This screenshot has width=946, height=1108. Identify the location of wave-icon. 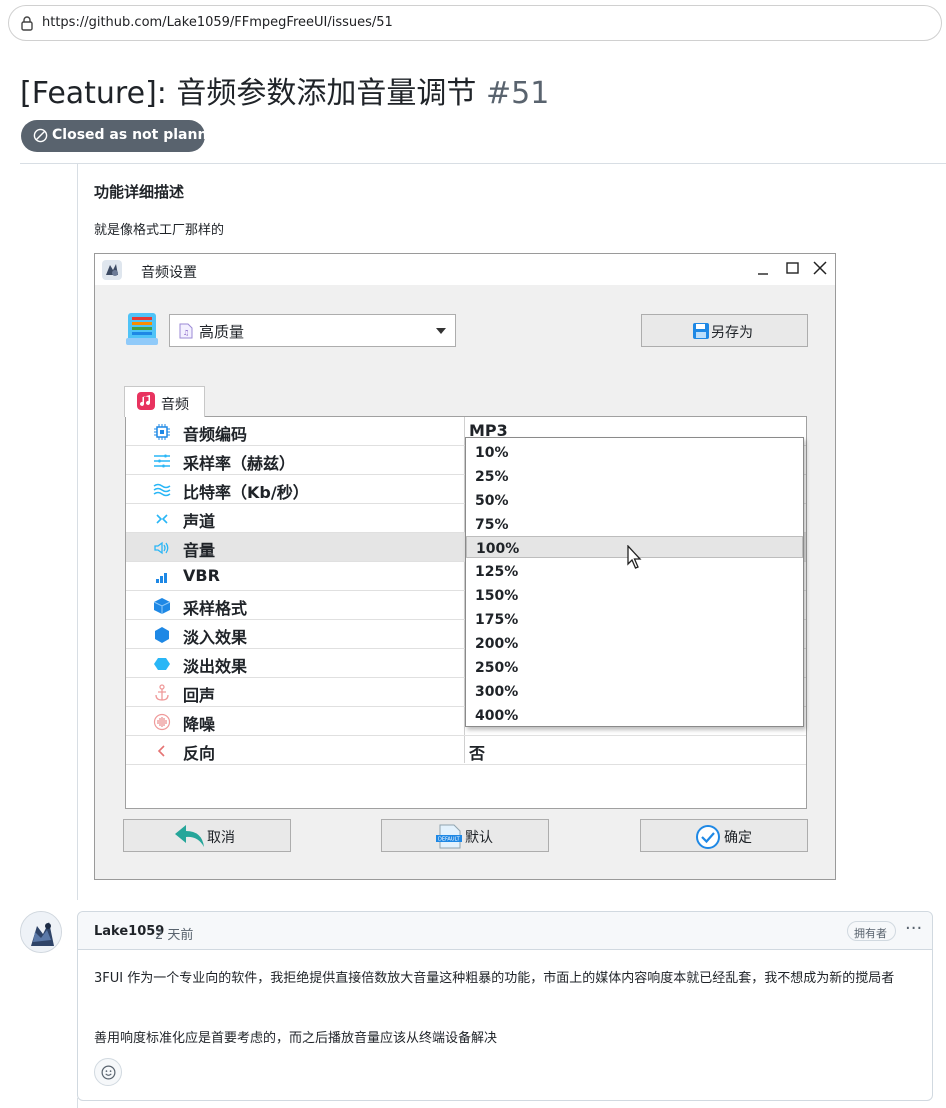
(162, 490).